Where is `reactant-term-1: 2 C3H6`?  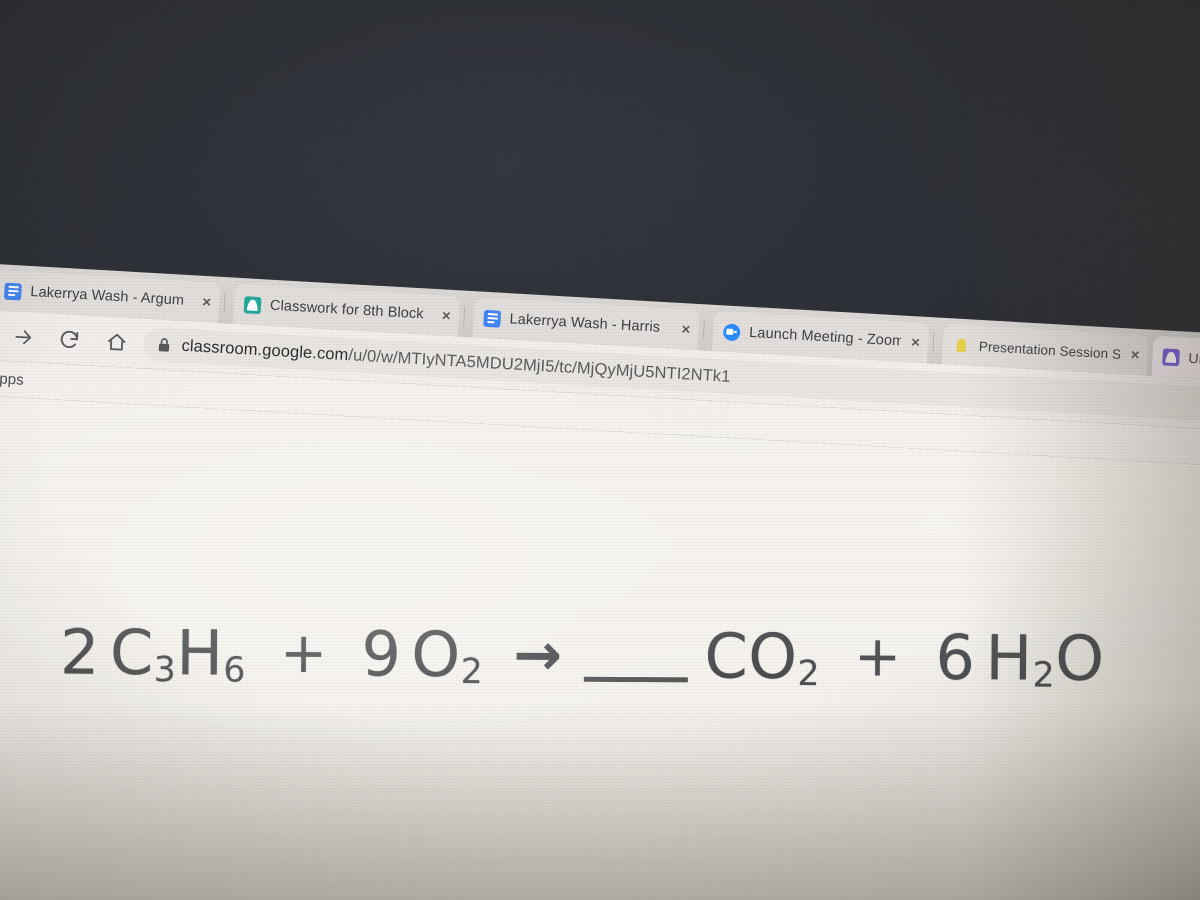 reactant-term-1: 2 C3H6 is located at coordinates (153, 653).